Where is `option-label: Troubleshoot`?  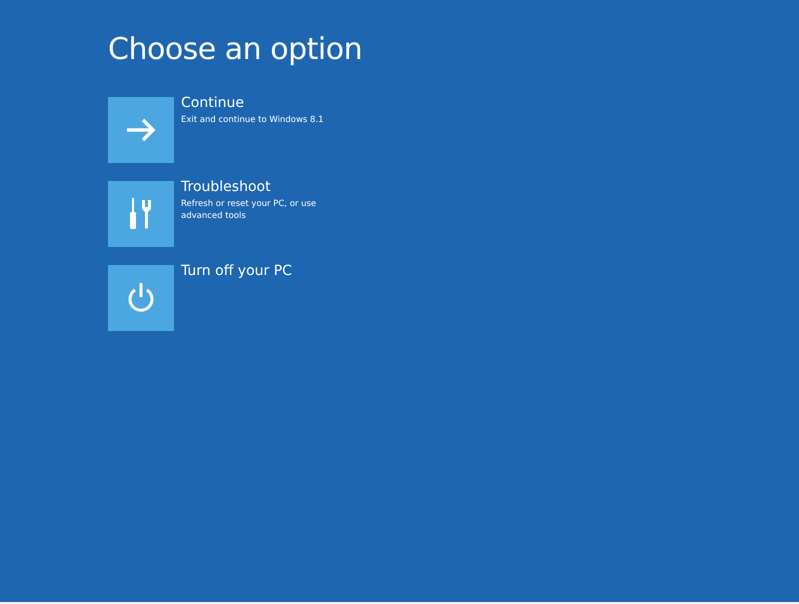 option-label: Troubleshoot is located at coordinates (261, 187).